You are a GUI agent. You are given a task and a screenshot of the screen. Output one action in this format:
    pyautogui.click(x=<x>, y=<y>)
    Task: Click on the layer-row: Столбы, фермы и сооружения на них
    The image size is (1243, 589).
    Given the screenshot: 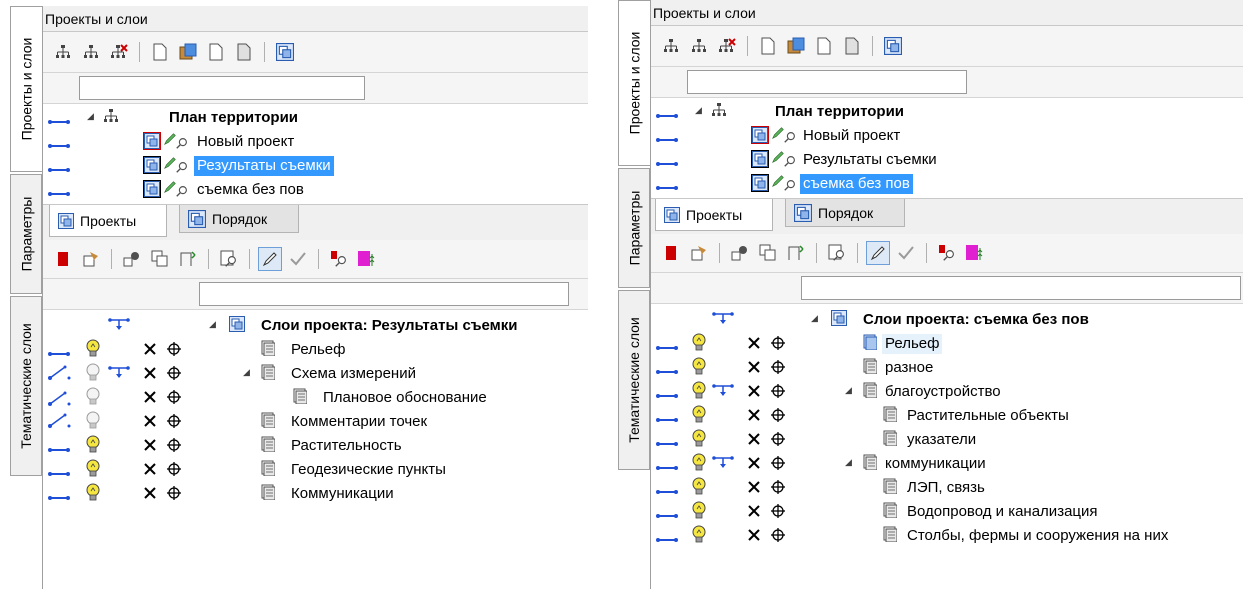 What is the action you would take?
    pyautogui.click(x=947, y=536)
    